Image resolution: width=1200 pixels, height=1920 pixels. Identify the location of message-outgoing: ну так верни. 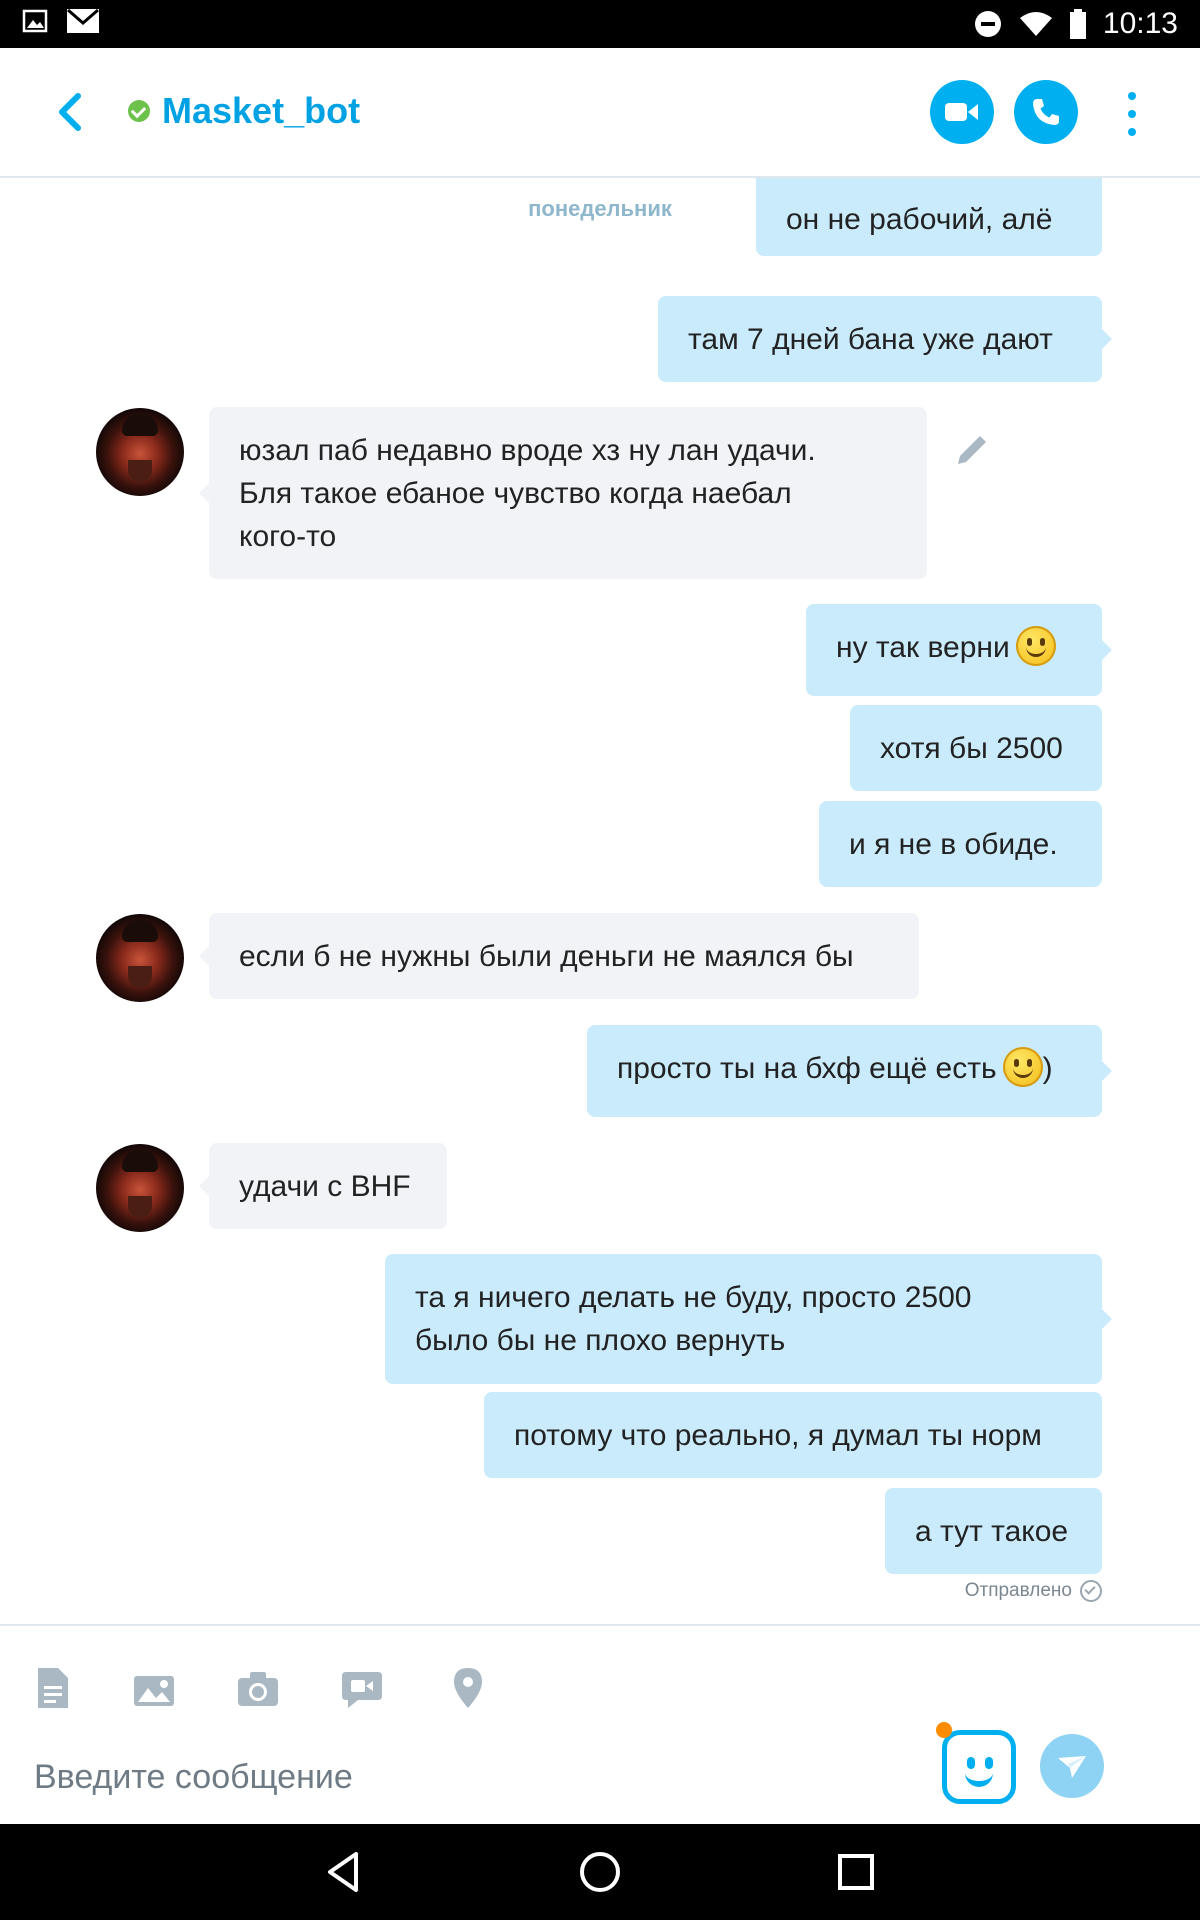
(959, 650).